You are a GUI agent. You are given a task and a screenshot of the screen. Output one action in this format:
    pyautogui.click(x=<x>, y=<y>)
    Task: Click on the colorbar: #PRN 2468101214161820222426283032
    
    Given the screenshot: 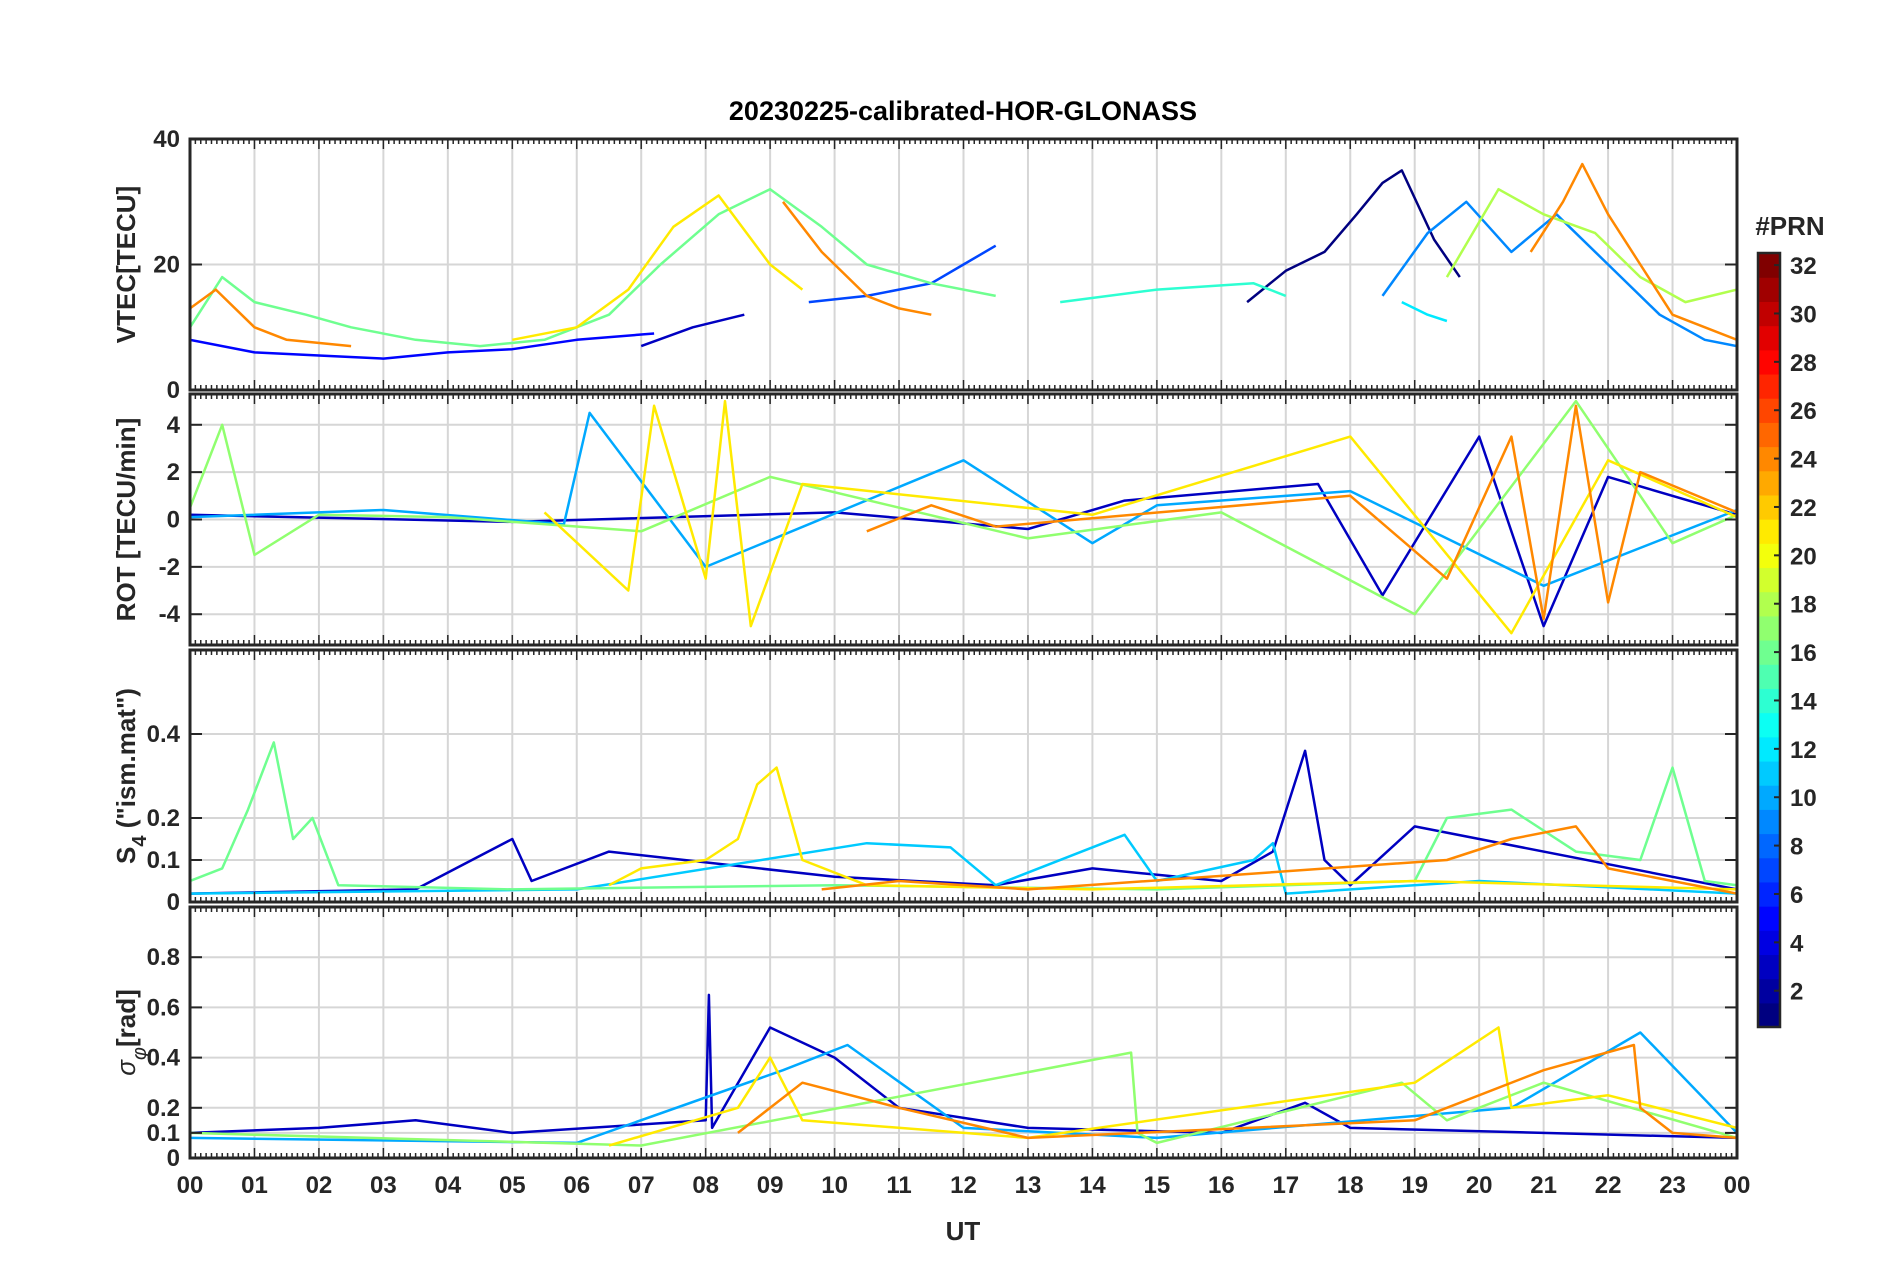 What is the action you would take?
    pyautogui.click(x=1790, y=620)
    